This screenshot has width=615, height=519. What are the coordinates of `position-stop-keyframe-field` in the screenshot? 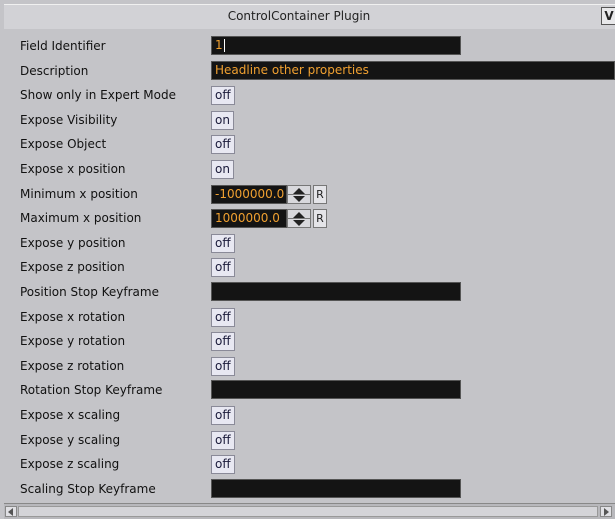 It's located at (336, 291).